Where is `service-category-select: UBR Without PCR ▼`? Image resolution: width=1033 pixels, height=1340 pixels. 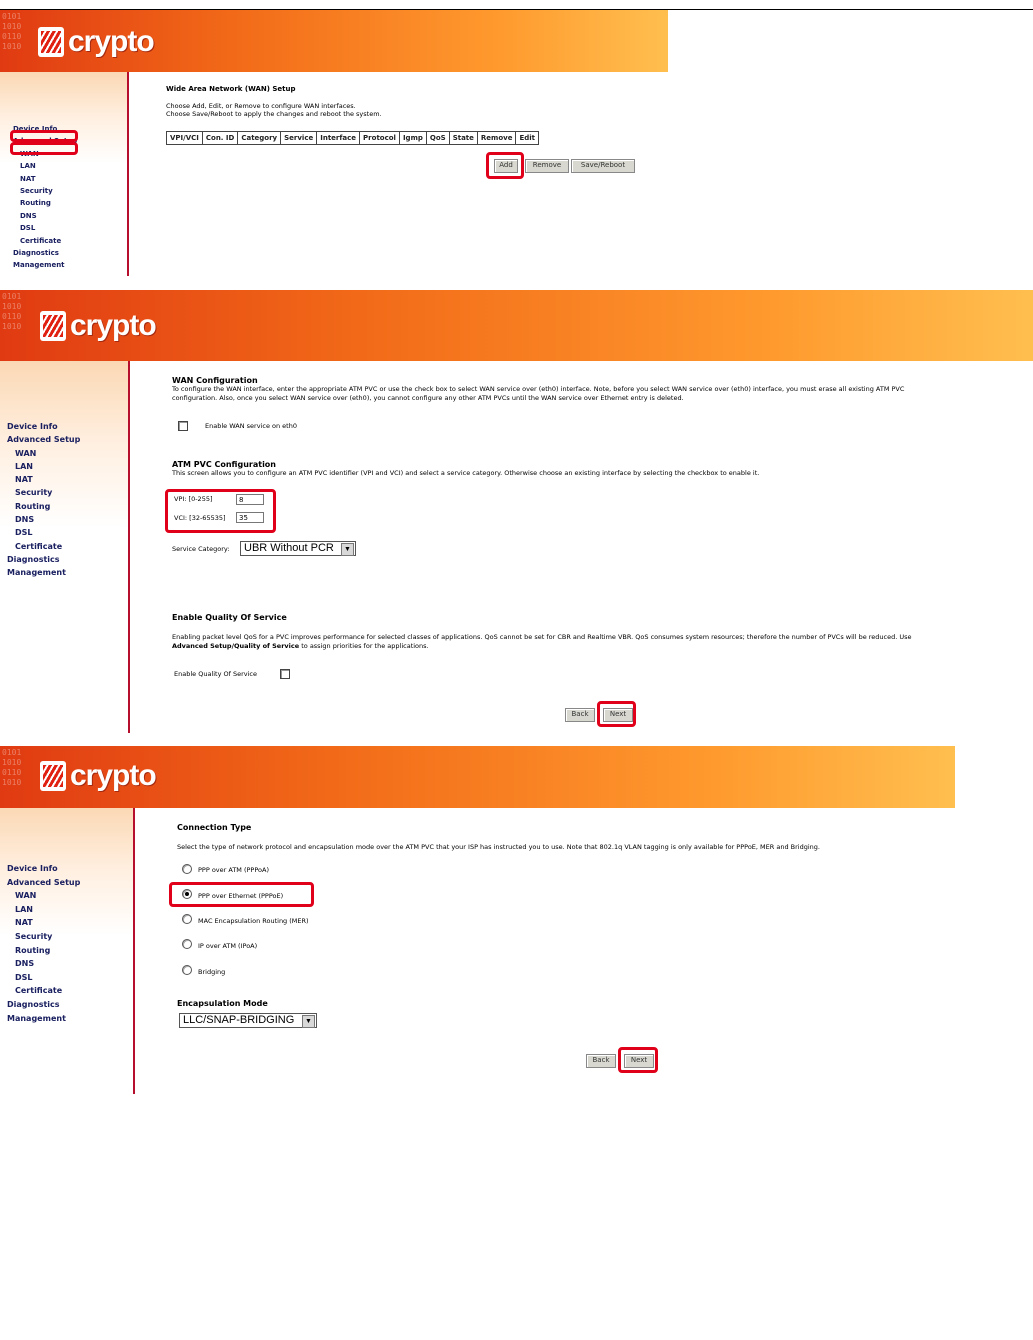
service-category-select: UBR Without PCR ▼ is located at coordinates (298, 548).